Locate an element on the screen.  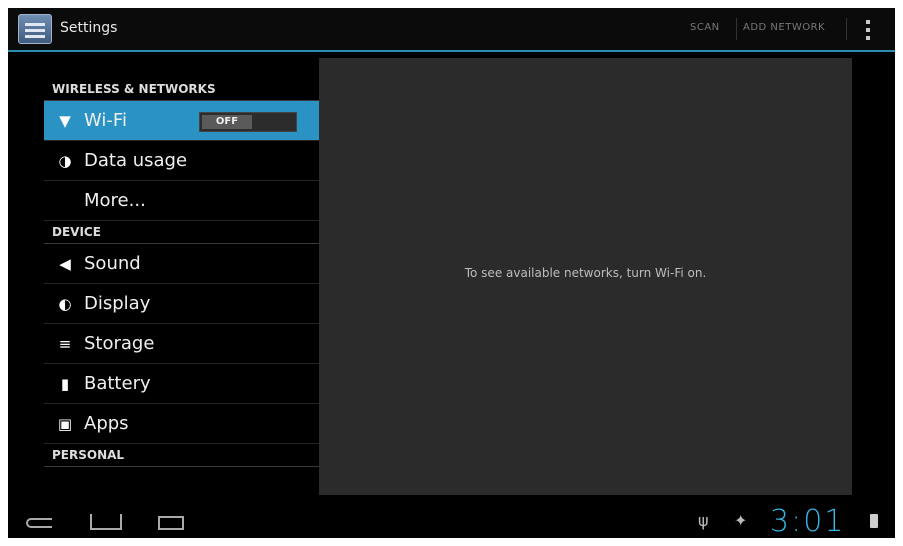
overflow-menu-icon is located at coordinates (868, 30).